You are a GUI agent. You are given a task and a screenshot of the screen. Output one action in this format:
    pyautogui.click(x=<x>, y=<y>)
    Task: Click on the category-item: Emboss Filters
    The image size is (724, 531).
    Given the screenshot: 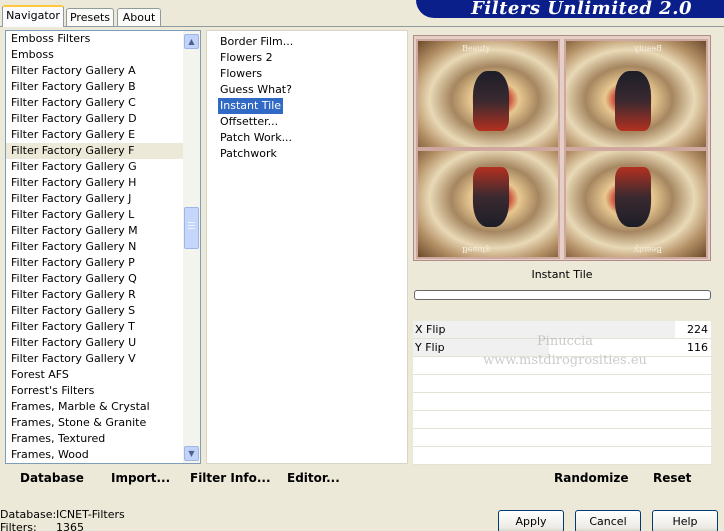 What is the action you would take?
    pyautogui.click(x=103, y=39)
    